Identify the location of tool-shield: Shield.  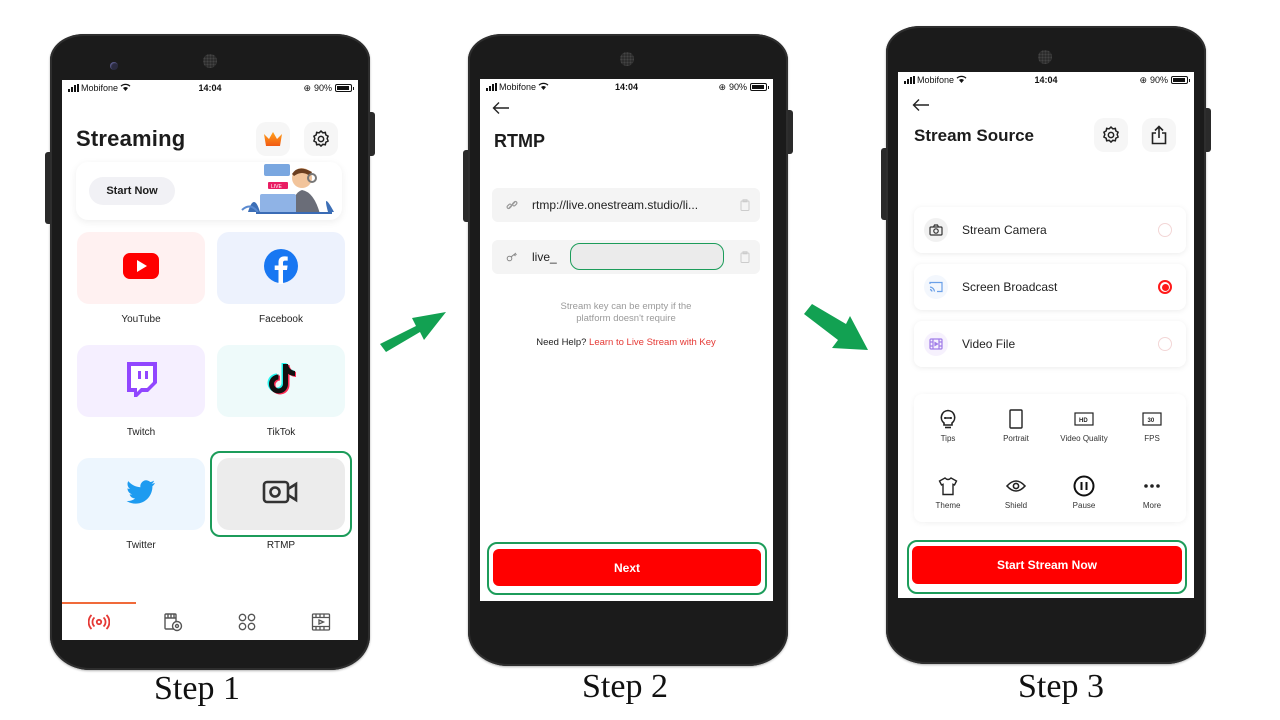
(1016, 492).